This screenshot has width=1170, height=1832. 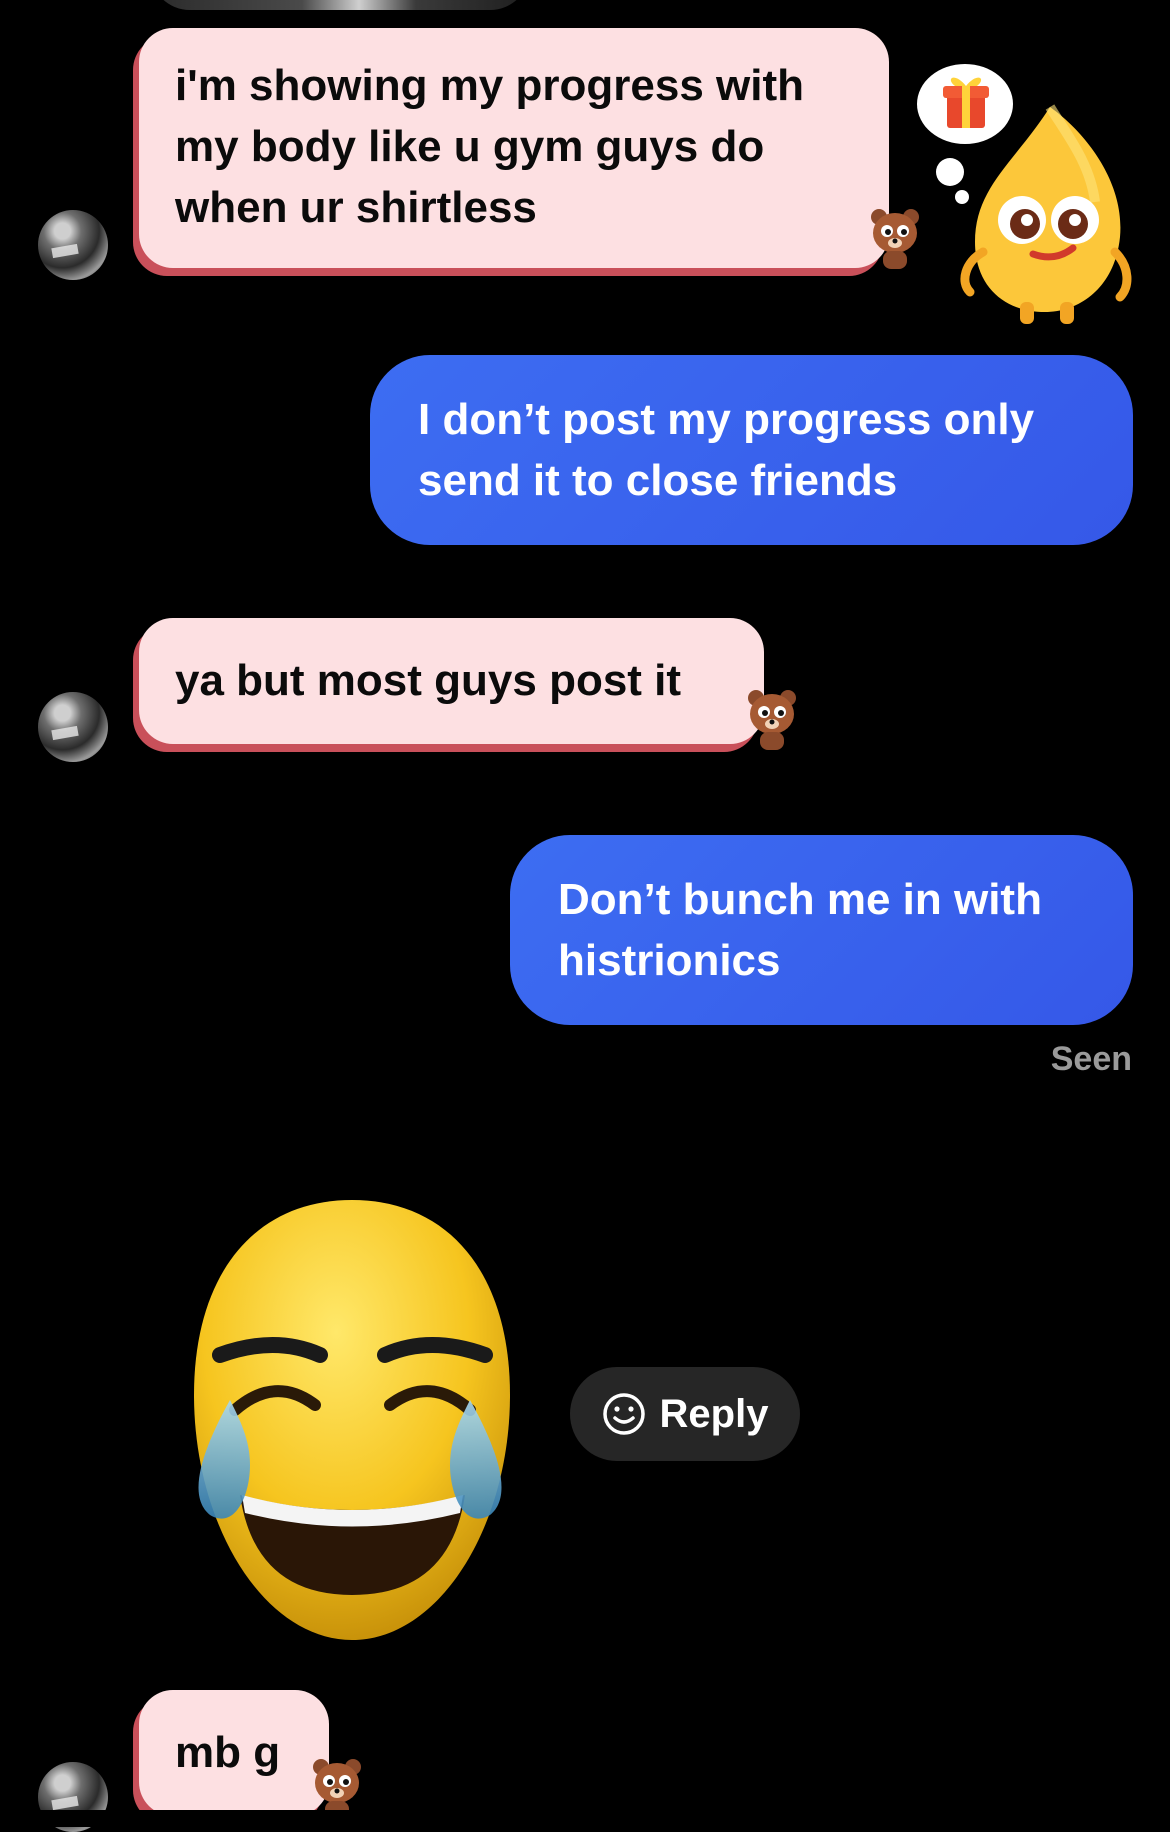 What do you see at coordinates (428, 680) in the screenshot?
I see `message-line: ya but most guys post it` at bounding box center [428, 680].